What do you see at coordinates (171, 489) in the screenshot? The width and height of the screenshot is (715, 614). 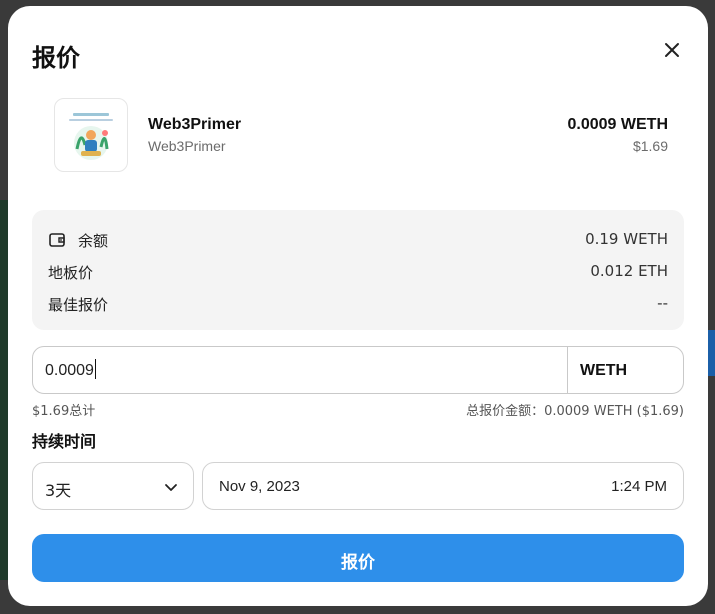 I see `chevron-down-icon` at bounding box center [171, 489].